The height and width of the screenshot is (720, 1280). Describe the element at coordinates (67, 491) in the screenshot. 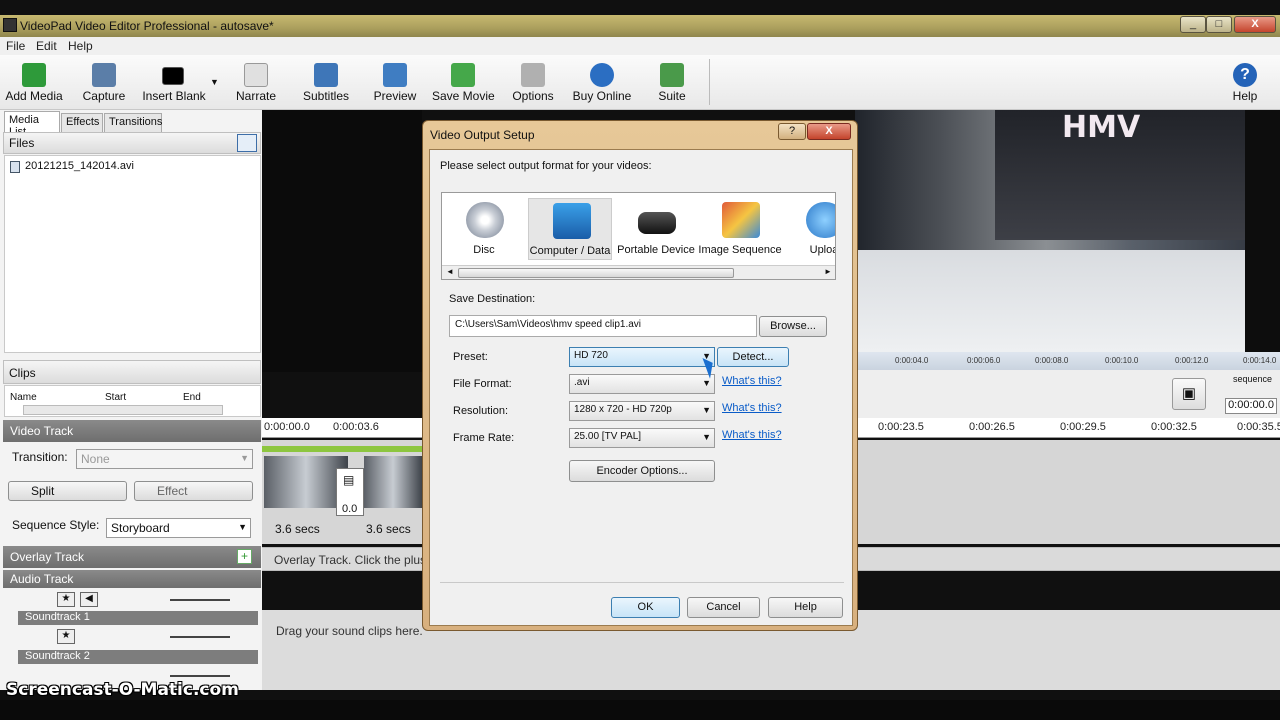

I see `split-button: Split` at that location.